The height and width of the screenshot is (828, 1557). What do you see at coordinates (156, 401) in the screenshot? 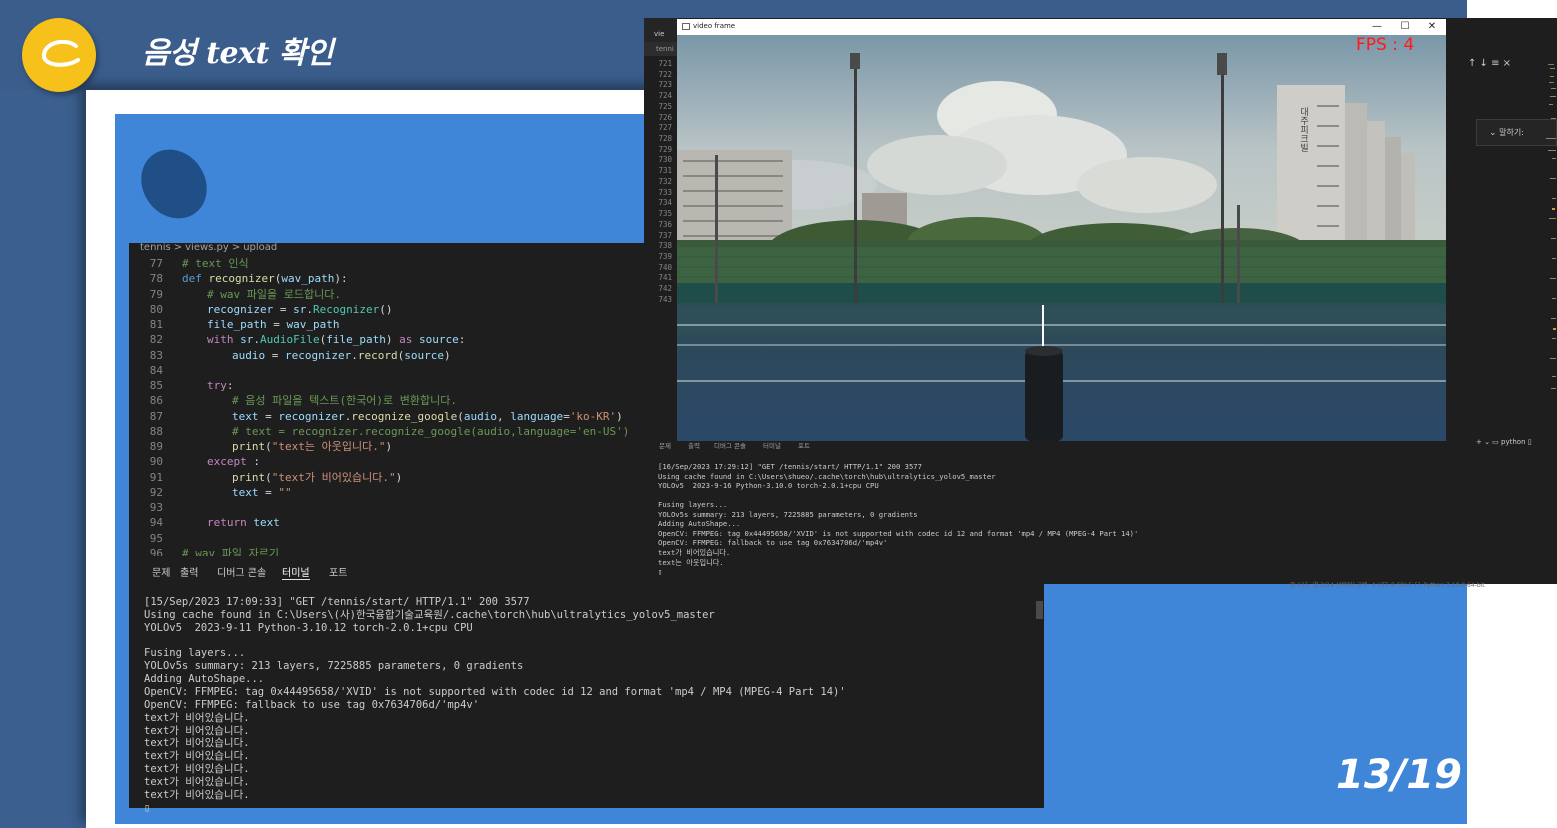
I see `line-number: 86` at bounding box center [156, 401].